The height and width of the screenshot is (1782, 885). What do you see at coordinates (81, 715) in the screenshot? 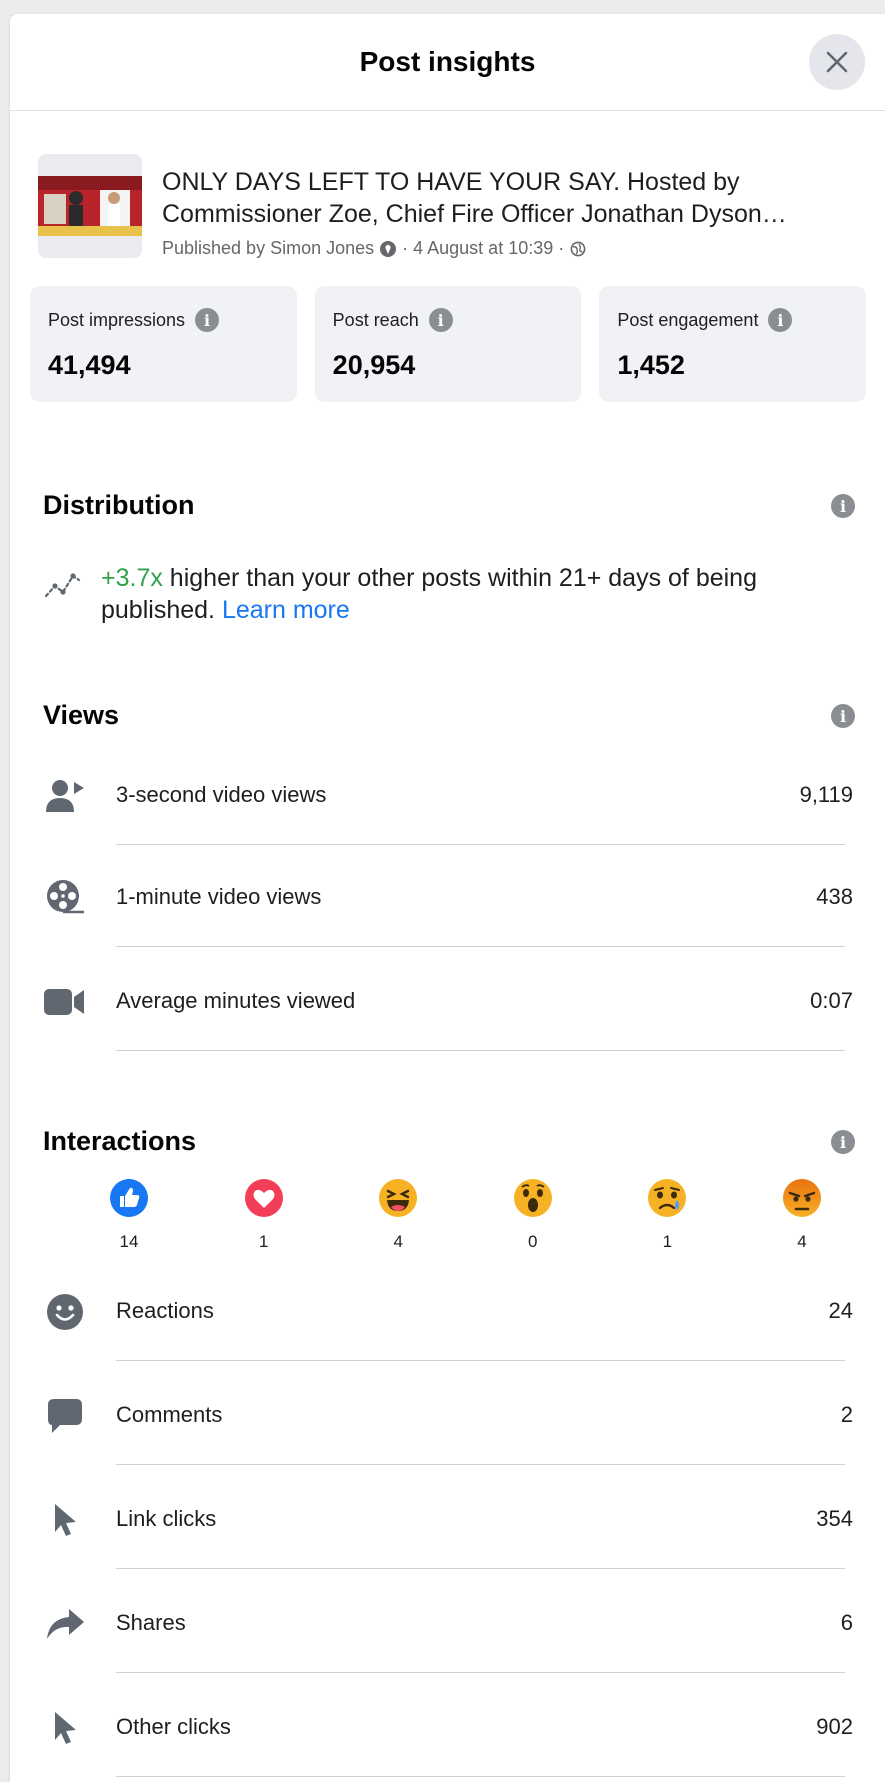
I see `views-heading: Views` at bounding box center [81, 715].